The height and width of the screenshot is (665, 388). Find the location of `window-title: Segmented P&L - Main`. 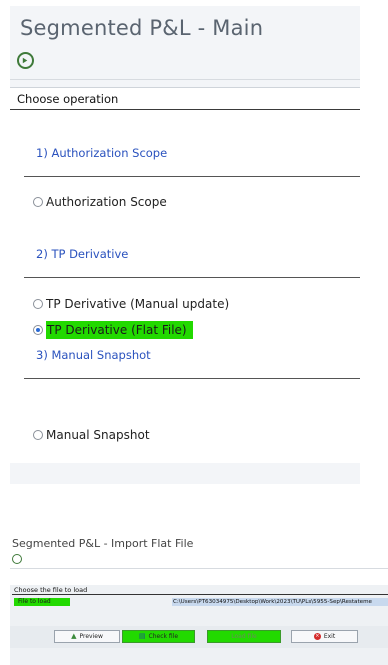

window-title: Segmented P&L - Main is located at coordinates (142, 28).